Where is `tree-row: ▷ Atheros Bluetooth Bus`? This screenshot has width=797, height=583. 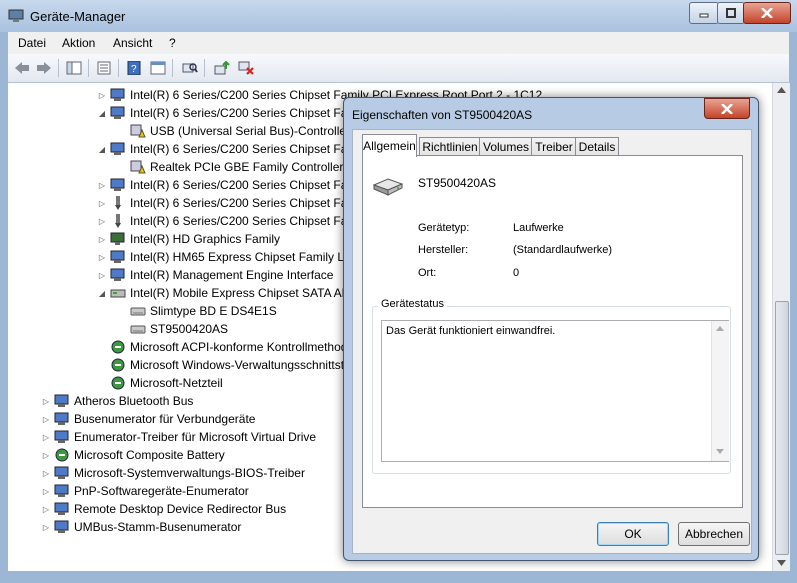 tree-row: ▷ Atheros Bluetooth Bus is located at coordinates (117, 401).